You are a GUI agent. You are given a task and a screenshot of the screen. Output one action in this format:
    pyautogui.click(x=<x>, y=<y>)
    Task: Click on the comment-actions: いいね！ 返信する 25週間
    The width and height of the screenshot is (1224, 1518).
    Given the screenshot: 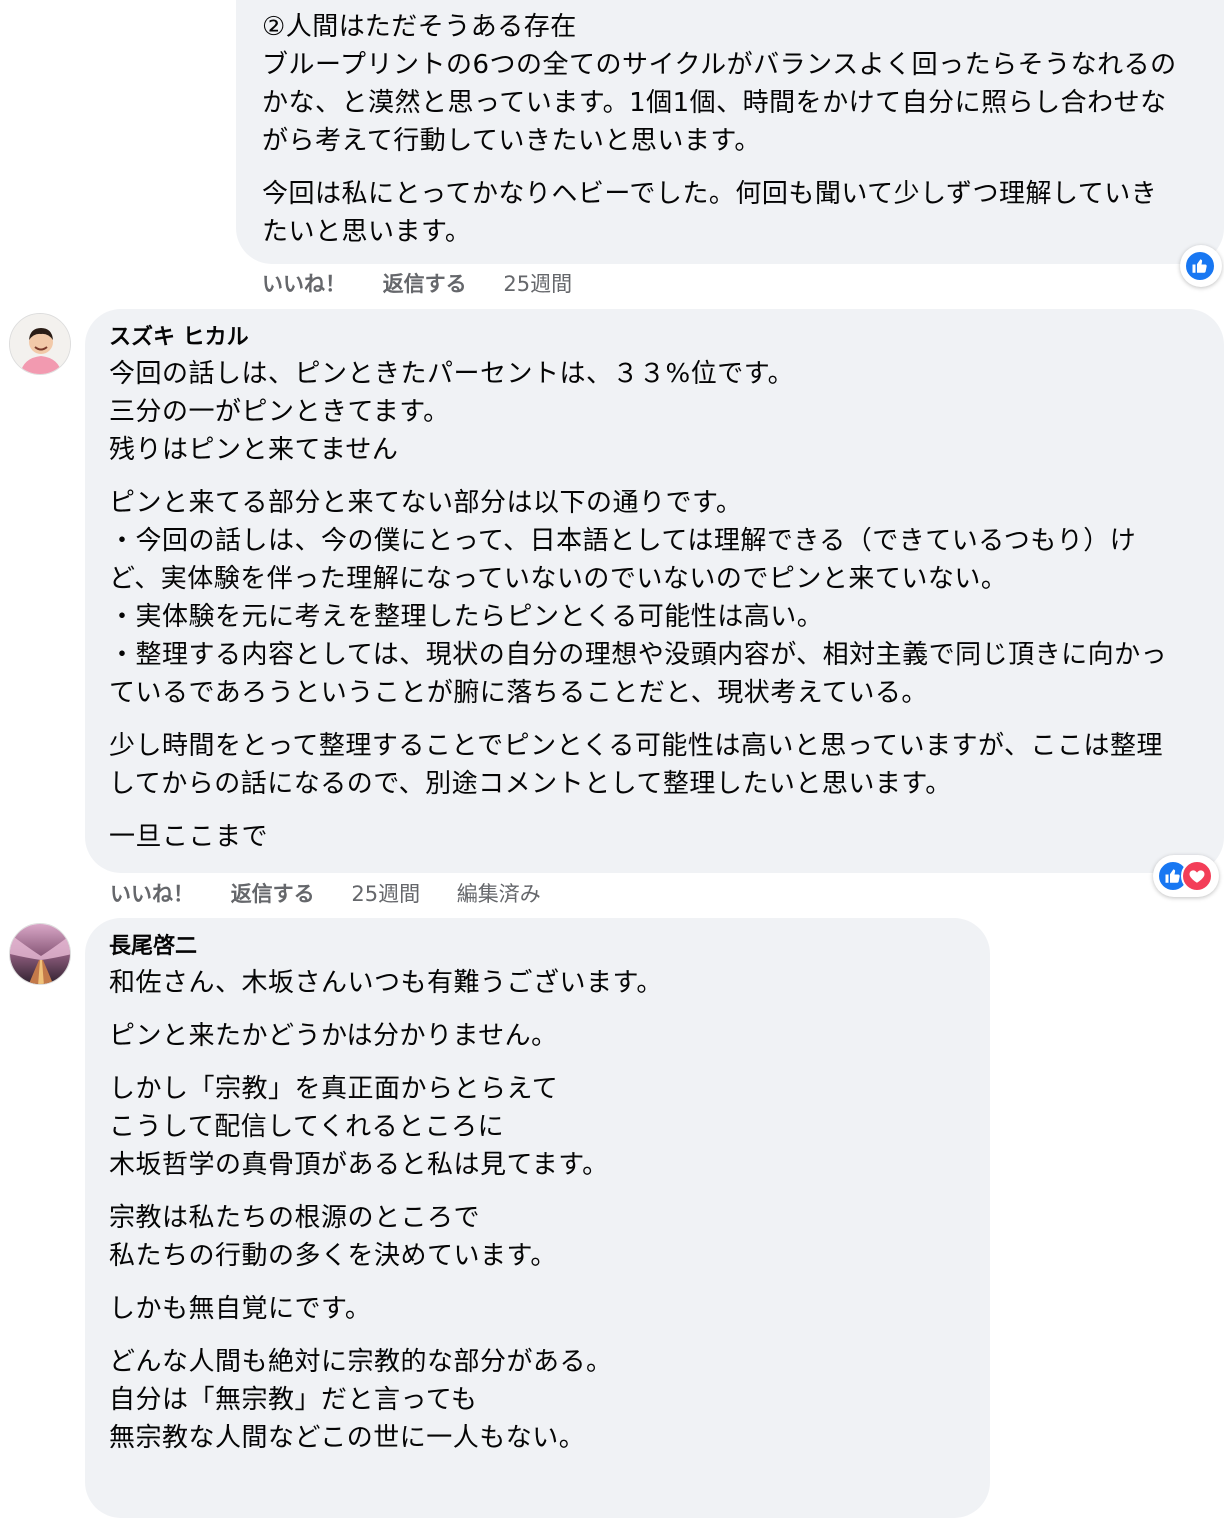 What is the action you would take?
    pyautogui.click(x=432, y=283)
    